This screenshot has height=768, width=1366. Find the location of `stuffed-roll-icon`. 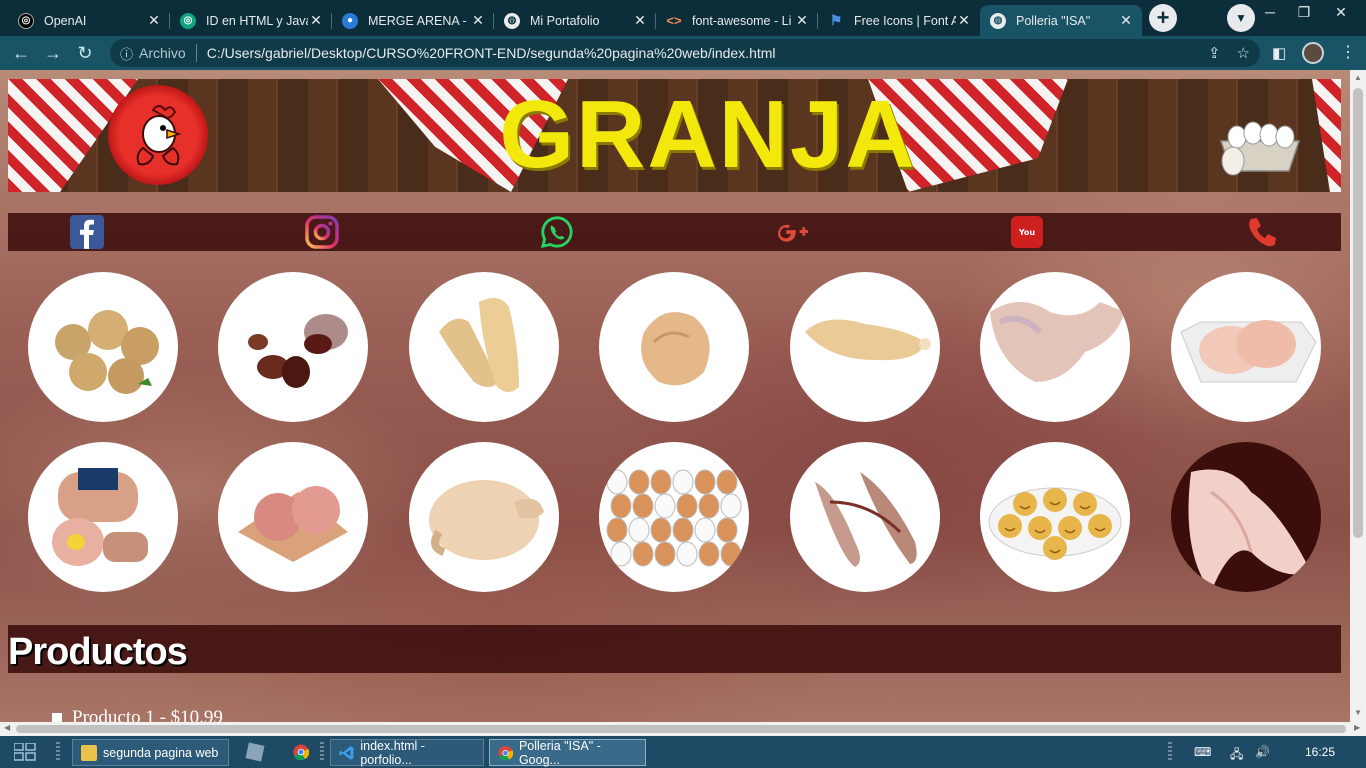

stuffed-roll-icon is located at coordinates (100, 517).